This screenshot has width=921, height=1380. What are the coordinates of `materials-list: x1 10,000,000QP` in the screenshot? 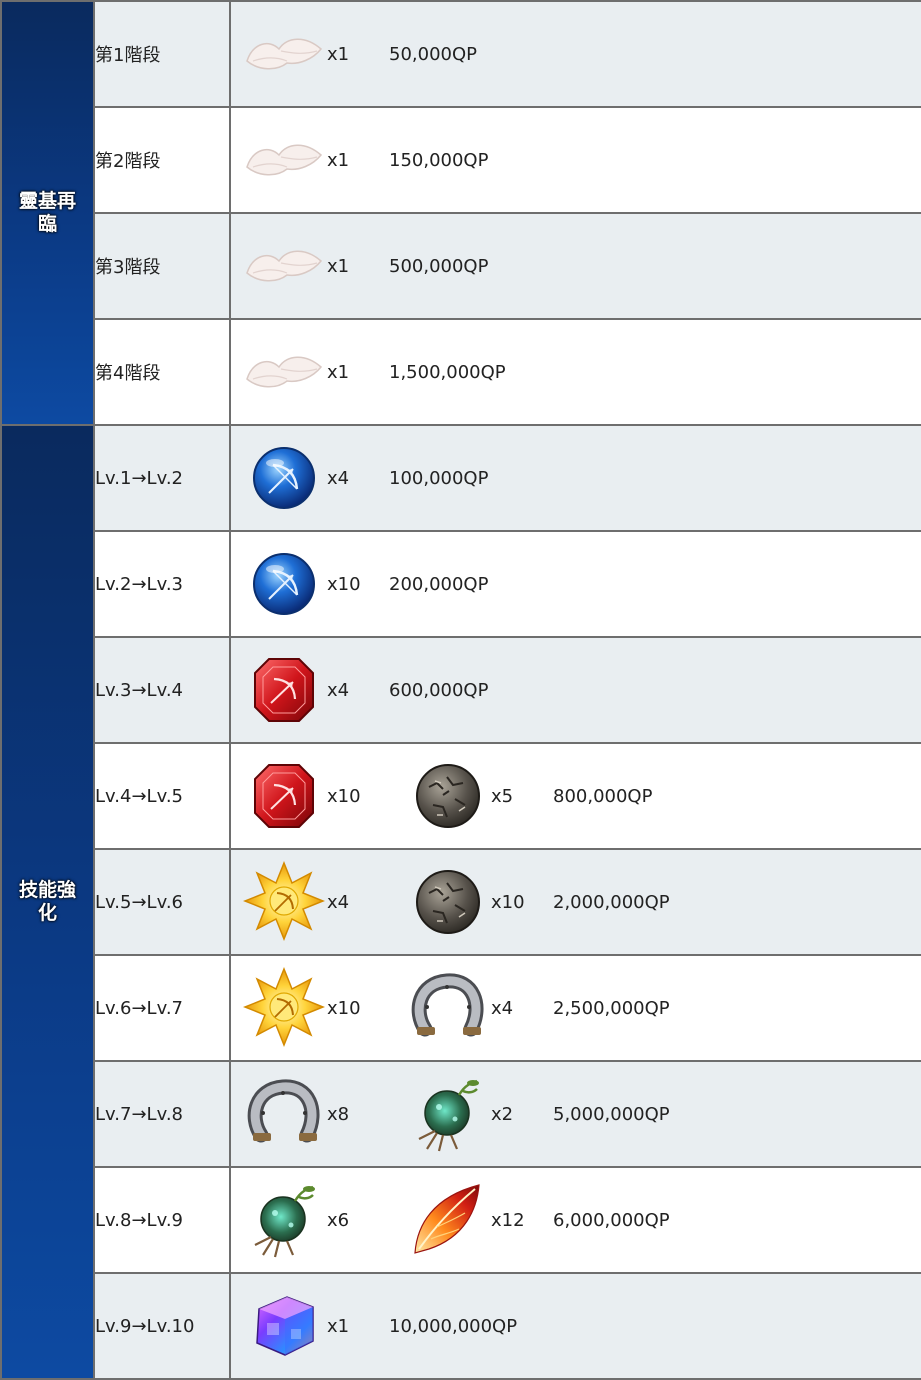 It's located at (576, 1326).